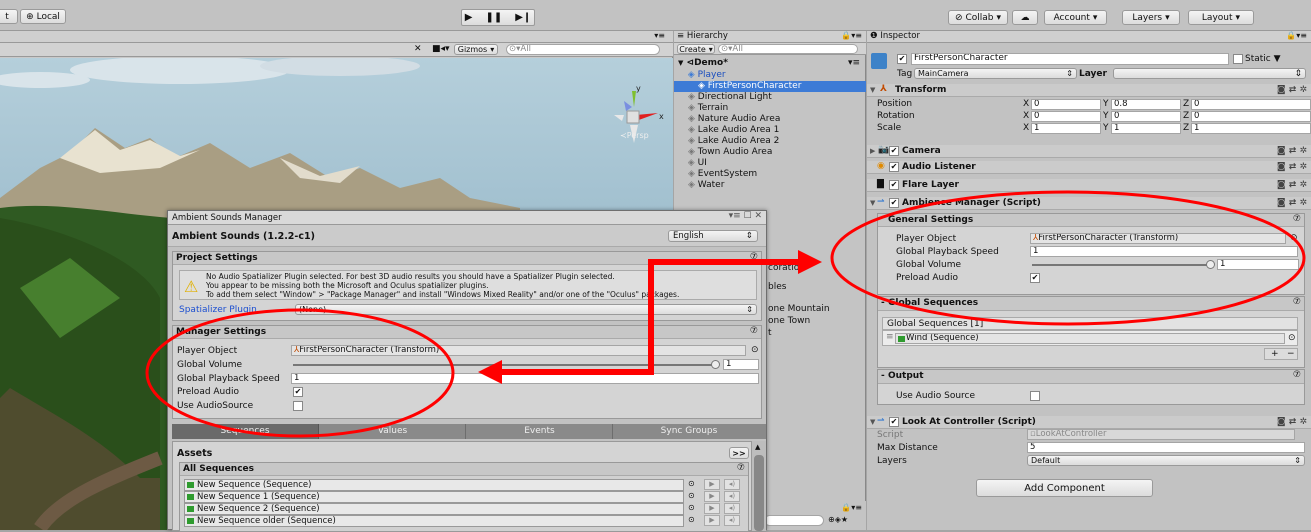  What do you see at coordinates (777, 287) in the screenshot?
I see `hierarchy-item-partial: bles` at bounding box center [777, 287].